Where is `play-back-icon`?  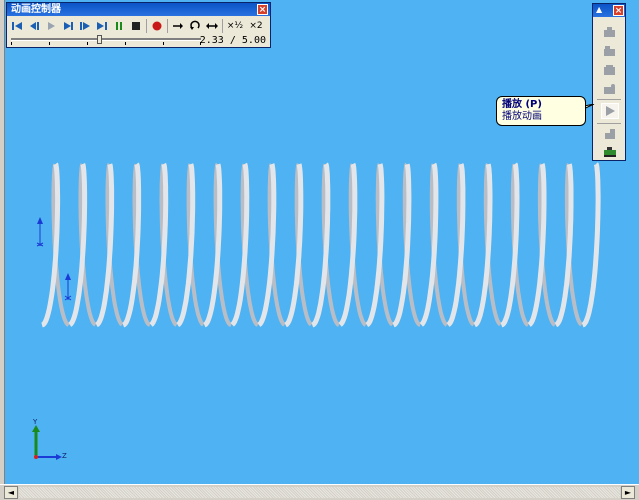
play-back-icon is located at coordinates (51, 26).